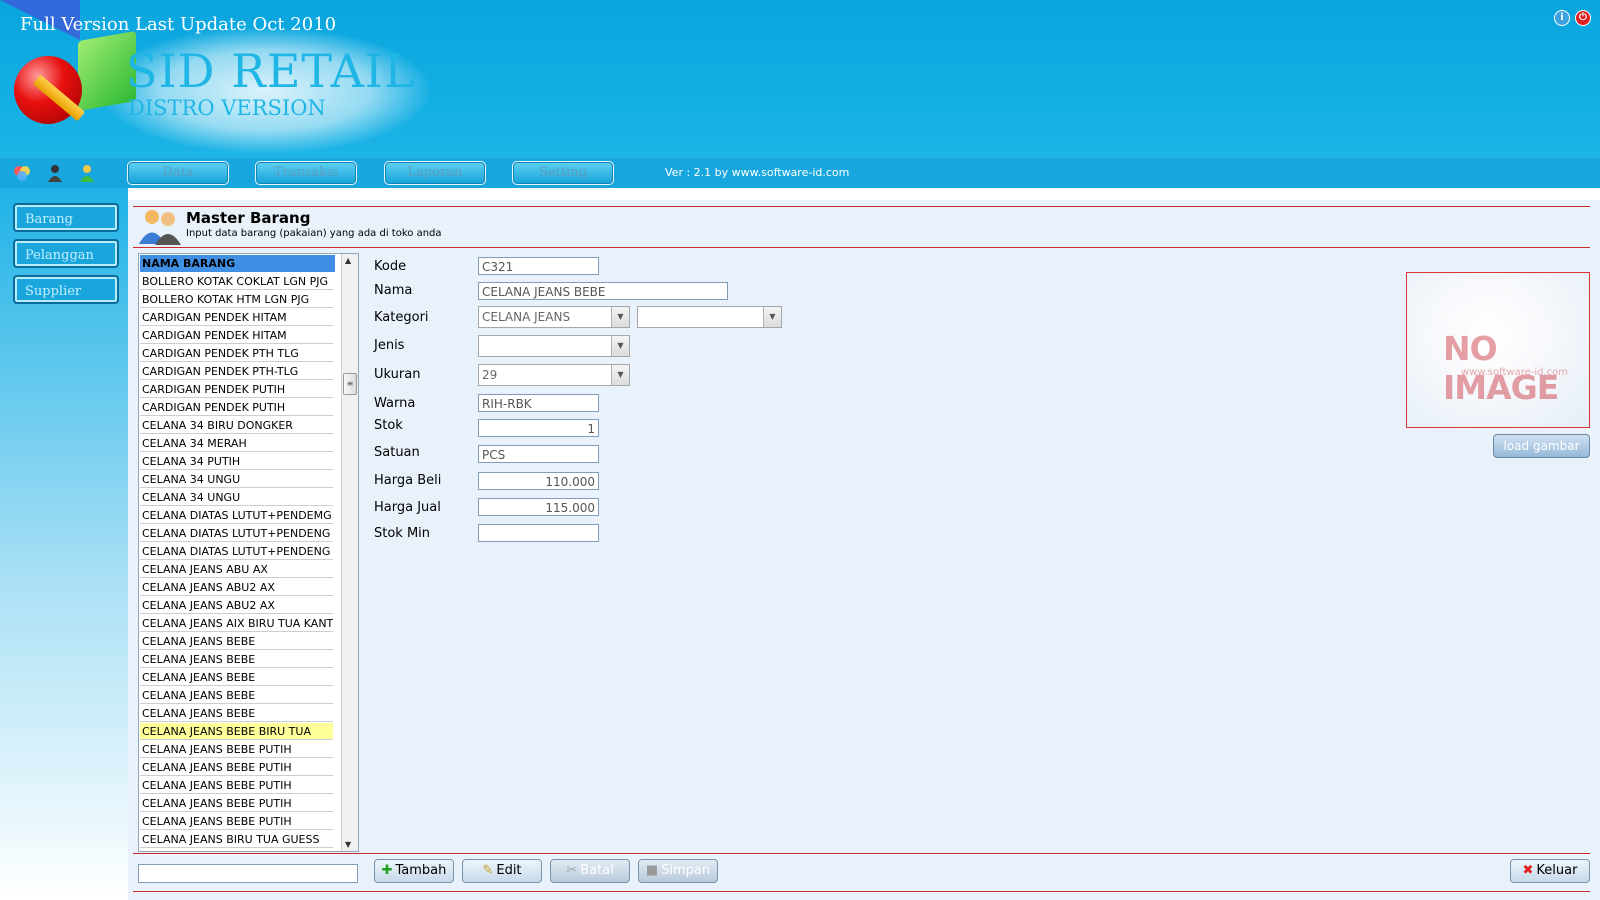  What do you see at coordinates (66, 289) in the screenshot?
I see `sidebar-item-supplier: Supplier` at bounding box center [66, 289].